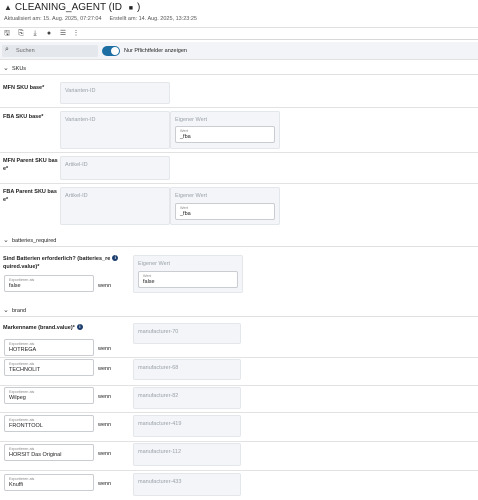  Describe the element at coordinates (53, 19) in the screenshot. I see `updated-at: Aktualisiert am: 15. Aug. 2025, 07:27:04` at that location.